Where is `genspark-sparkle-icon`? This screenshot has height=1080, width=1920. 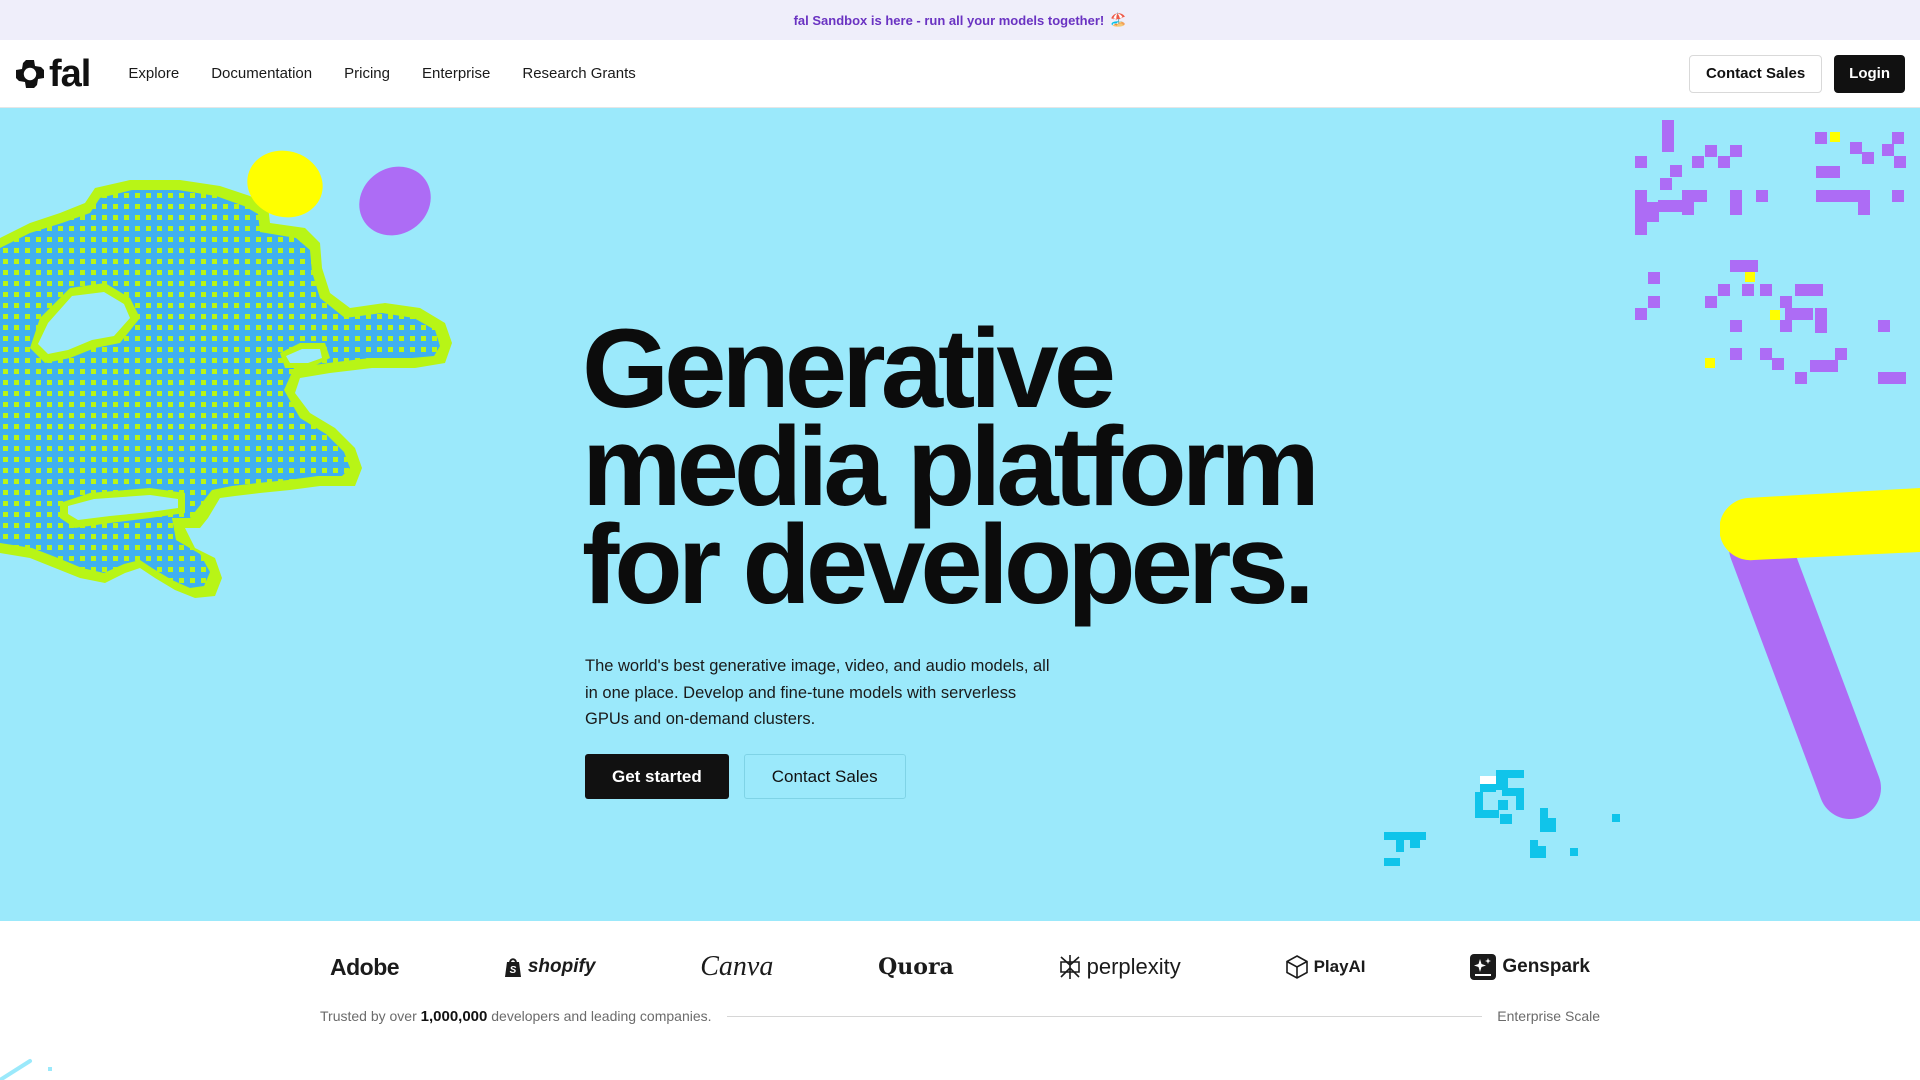 genspark-sparkle-icon is located at coordinates (1483, 967).